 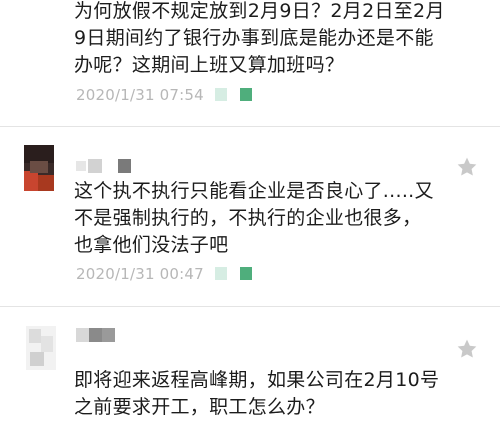 What do you see at coordinates (259, 11) in the screenshot?
I see `comment-text-line: 为何放假不规定放到2月9日？2月2日至2月` at bounding box center [259, 11].